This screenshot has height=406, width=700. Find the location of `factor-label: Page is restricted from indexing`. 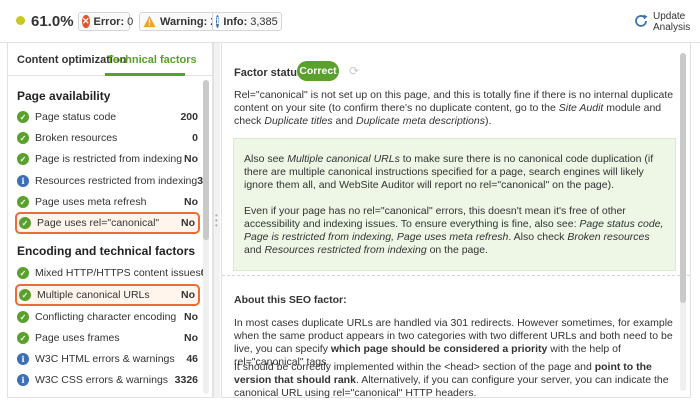

factor-label: Page is restricted from indexing is located at coordinates (109, 159).